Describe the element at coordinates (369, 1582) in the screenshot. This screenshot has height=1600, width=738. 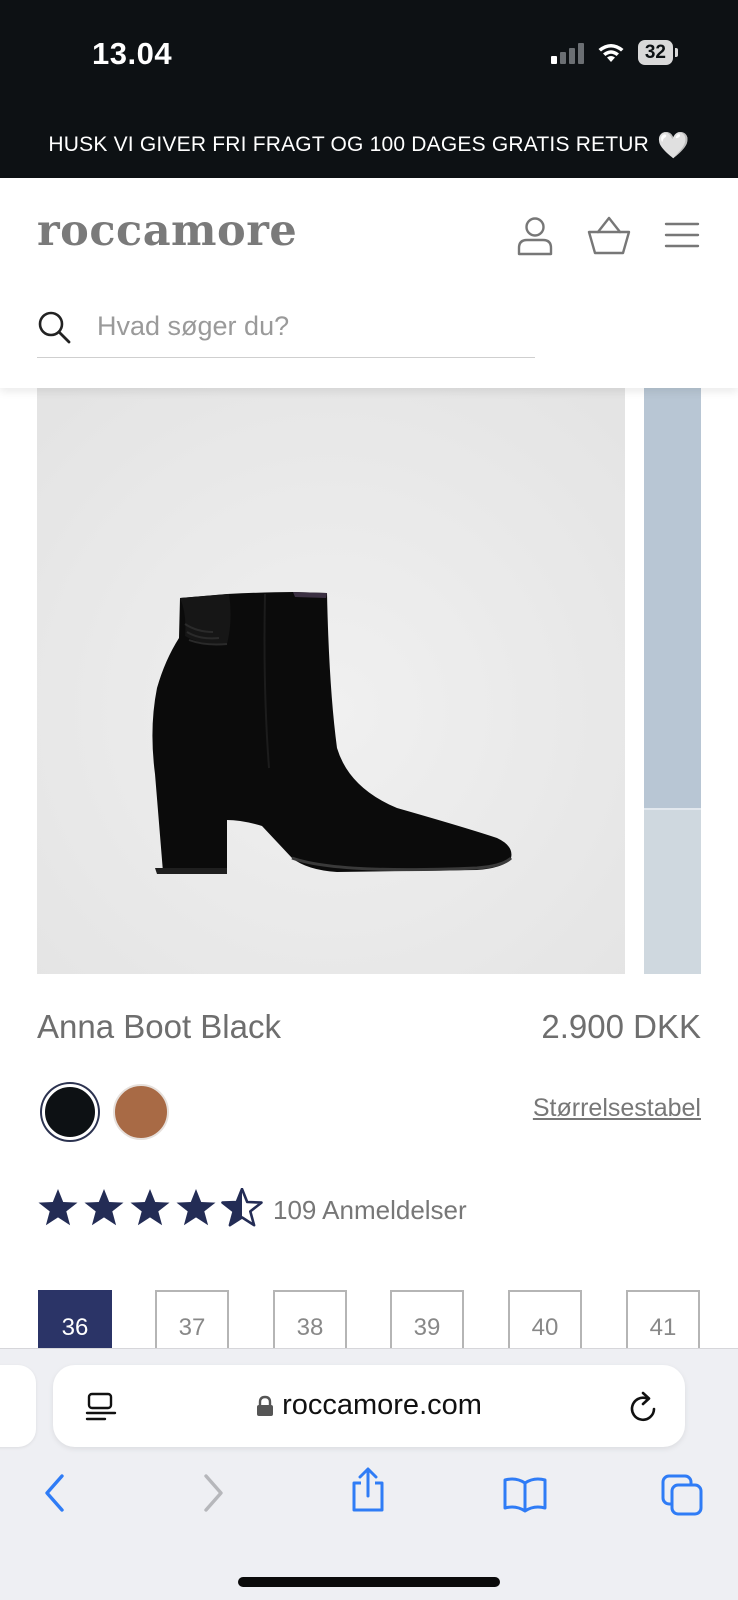
I see `home-indicator` at that location.